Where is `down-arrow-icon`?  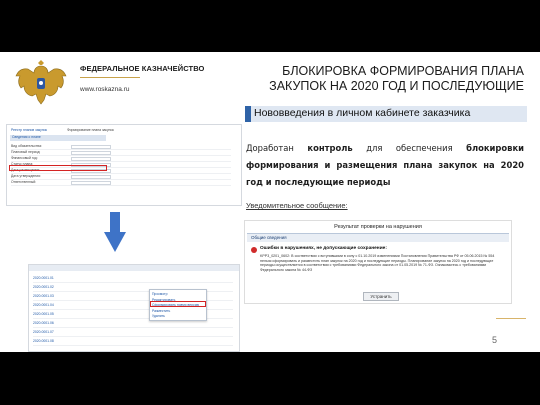
down-arrow-icon is located at coordinates (115, 232).